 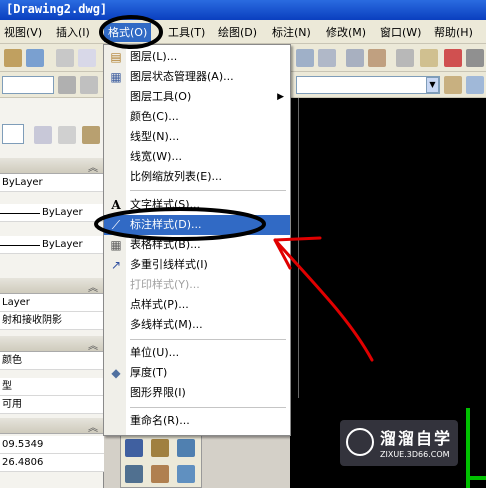 What do you see at coordinates (52, 387) in the screenshot?
I see `property-plot-type: 型` at bounding box center [52, 387].